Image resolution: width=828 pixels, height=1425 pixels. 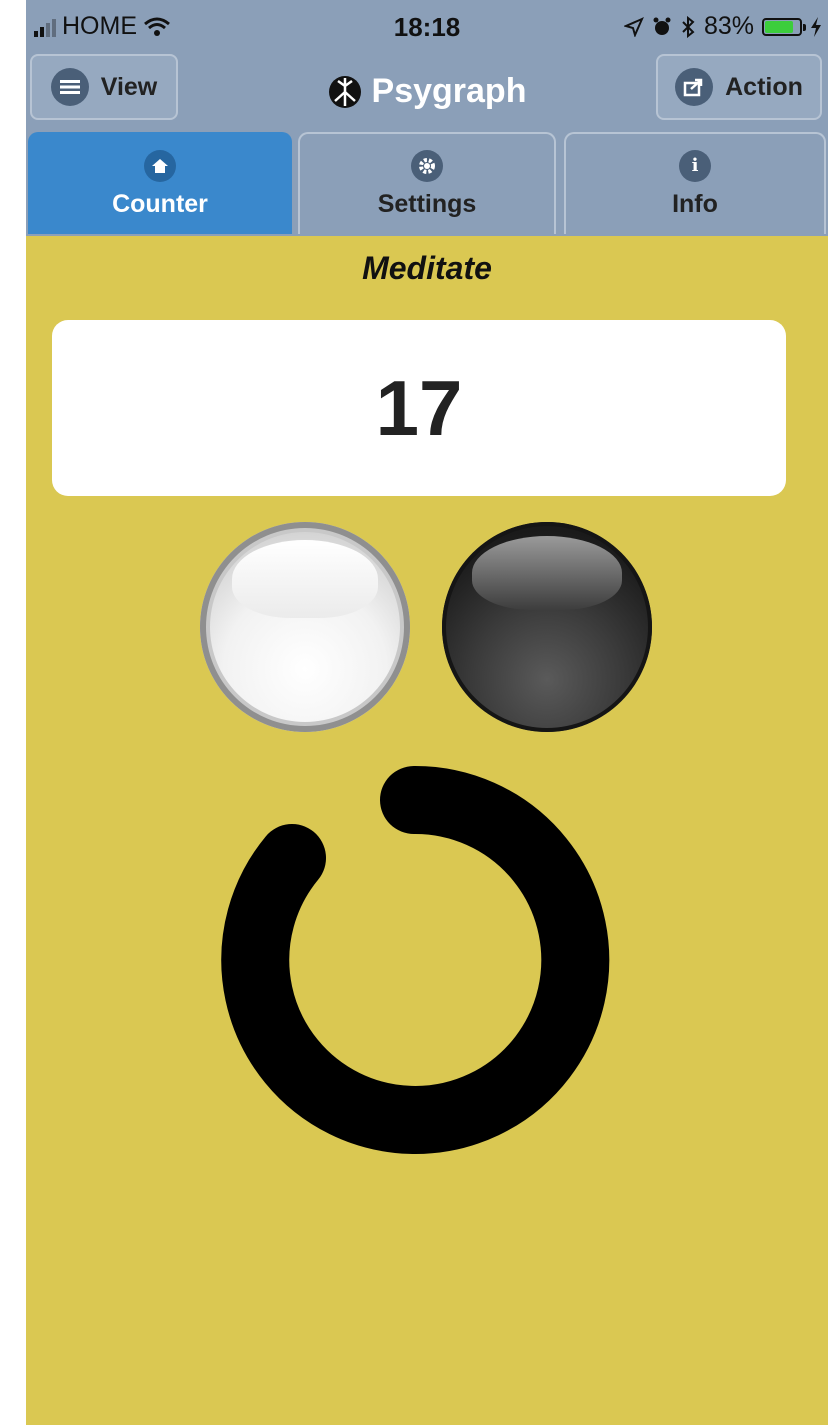 I want to click on counter-display: 17, so click(x=419, y=408).